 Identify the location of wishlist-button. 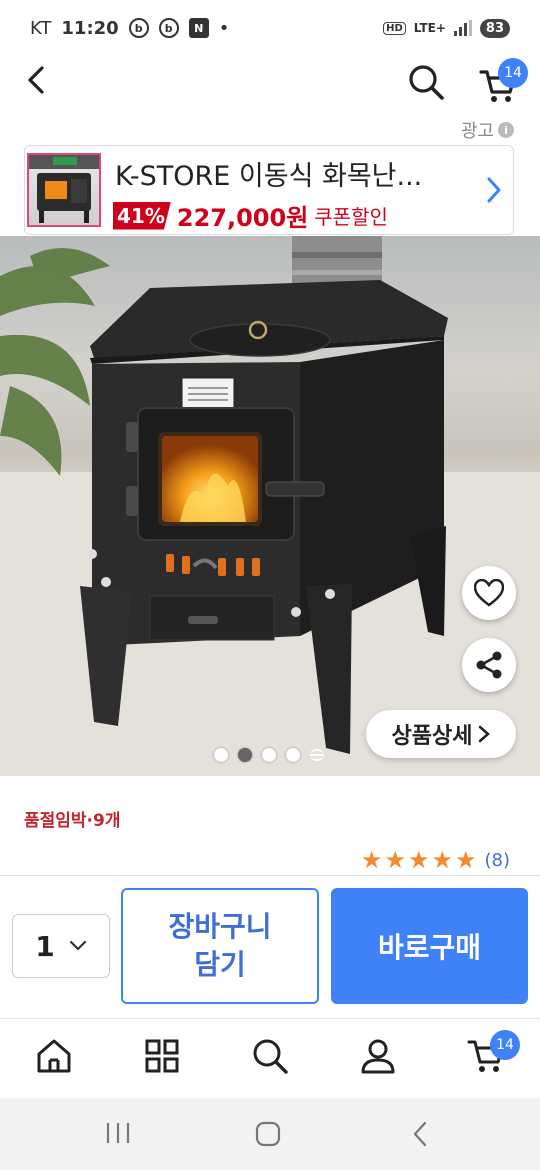
(489, 593).